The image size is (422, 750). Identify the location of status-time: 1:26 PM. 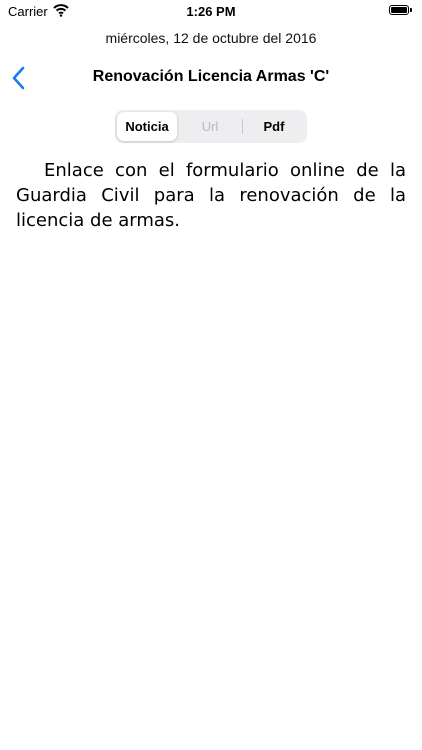
(211, 11).